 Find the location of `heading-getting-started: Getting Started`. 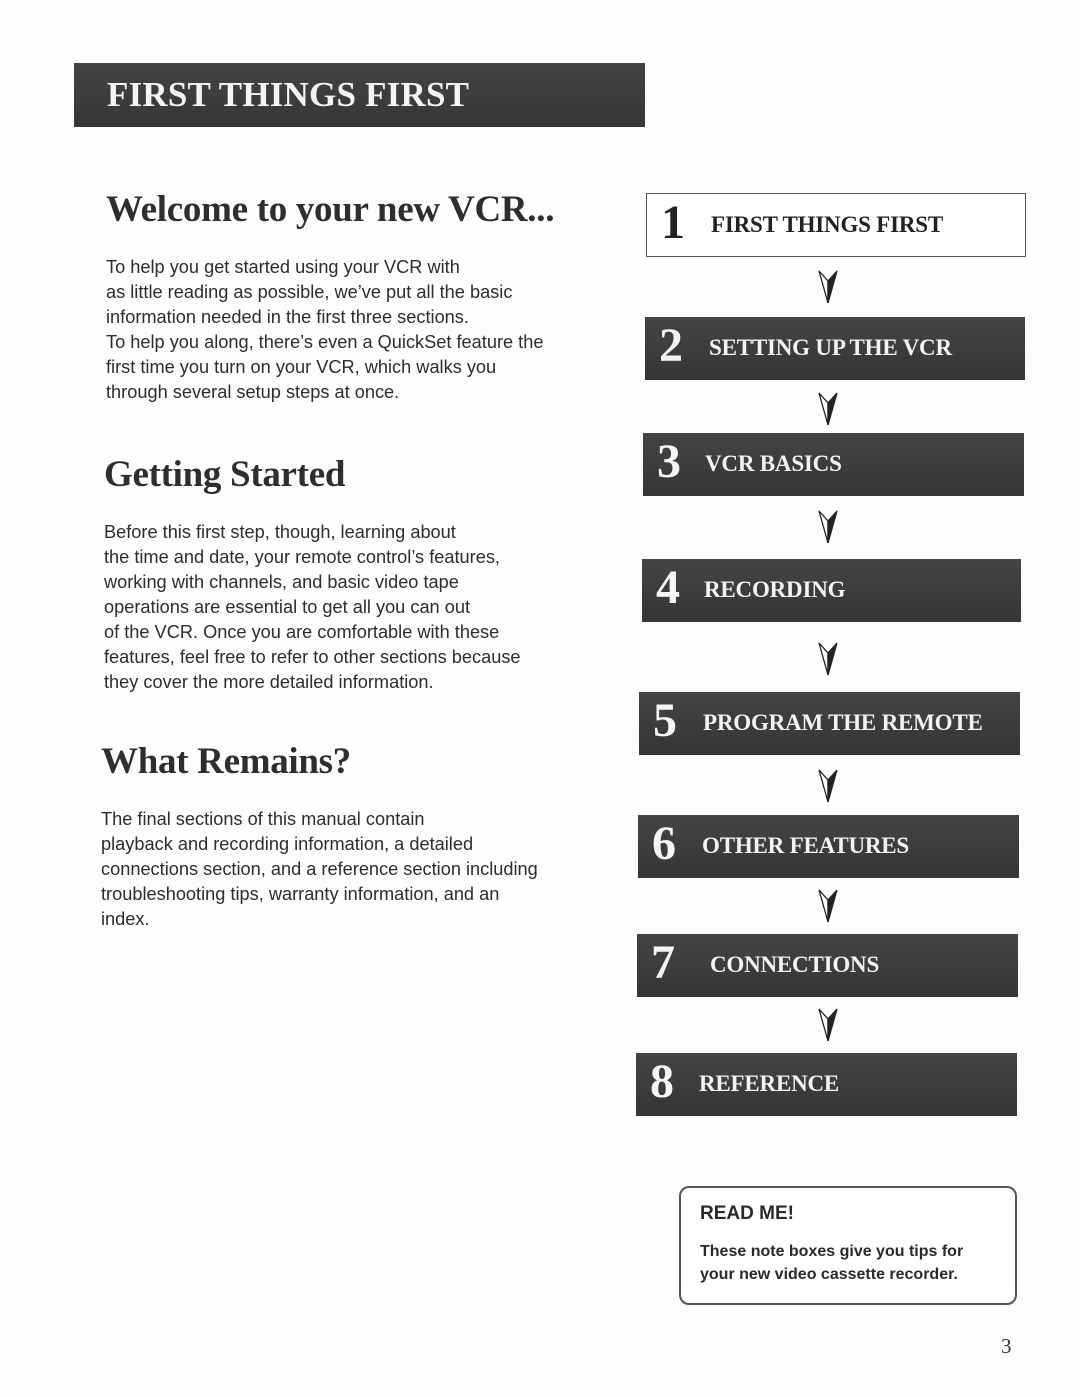

heading-getting-started: Getting Started is located at coordinates (225, 474).